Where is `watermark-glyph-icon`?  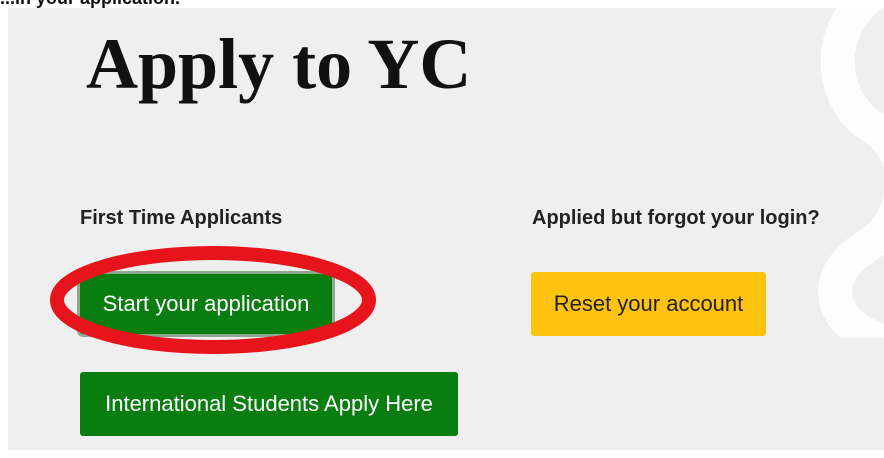 watermark-glyph-icon is located at coordinates (851, 173).